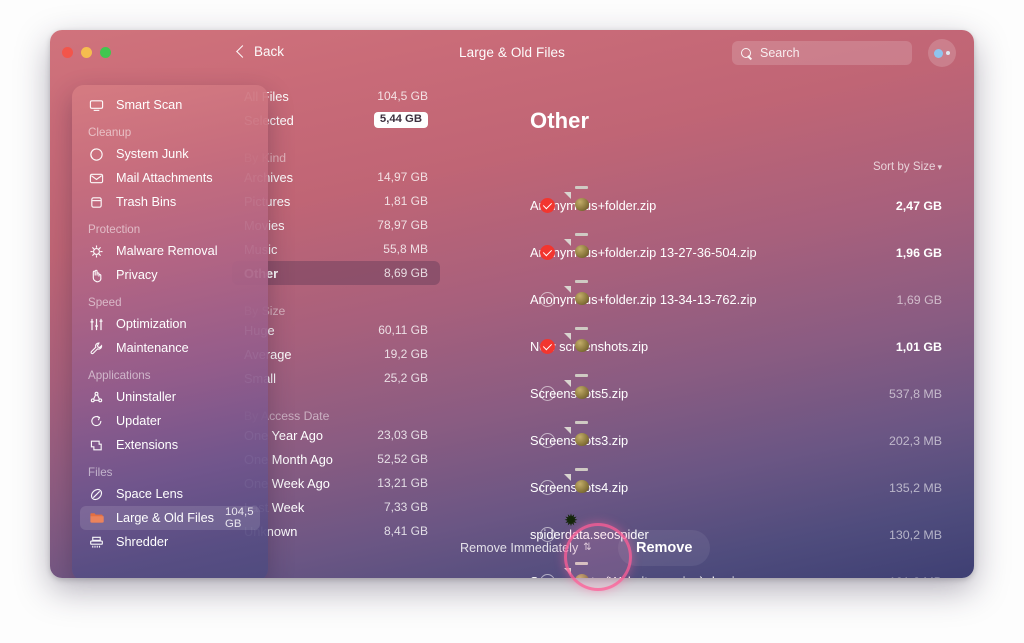  I want to click on sidebar-item-label: Trash Bins, so click(146, 202).